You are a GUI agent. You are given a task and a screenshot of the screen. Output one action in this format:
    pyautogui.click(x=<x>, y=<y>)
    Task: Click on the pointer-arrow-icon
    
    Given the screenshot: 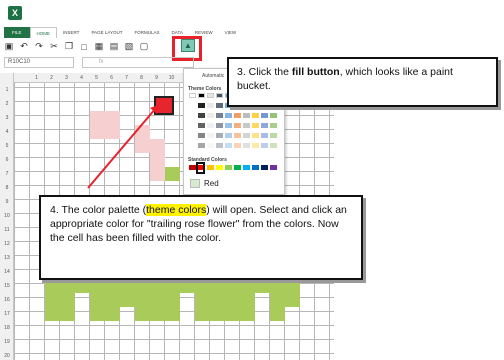 What is the action you would take?
    pyautogui.click(x=123, y=146)
    